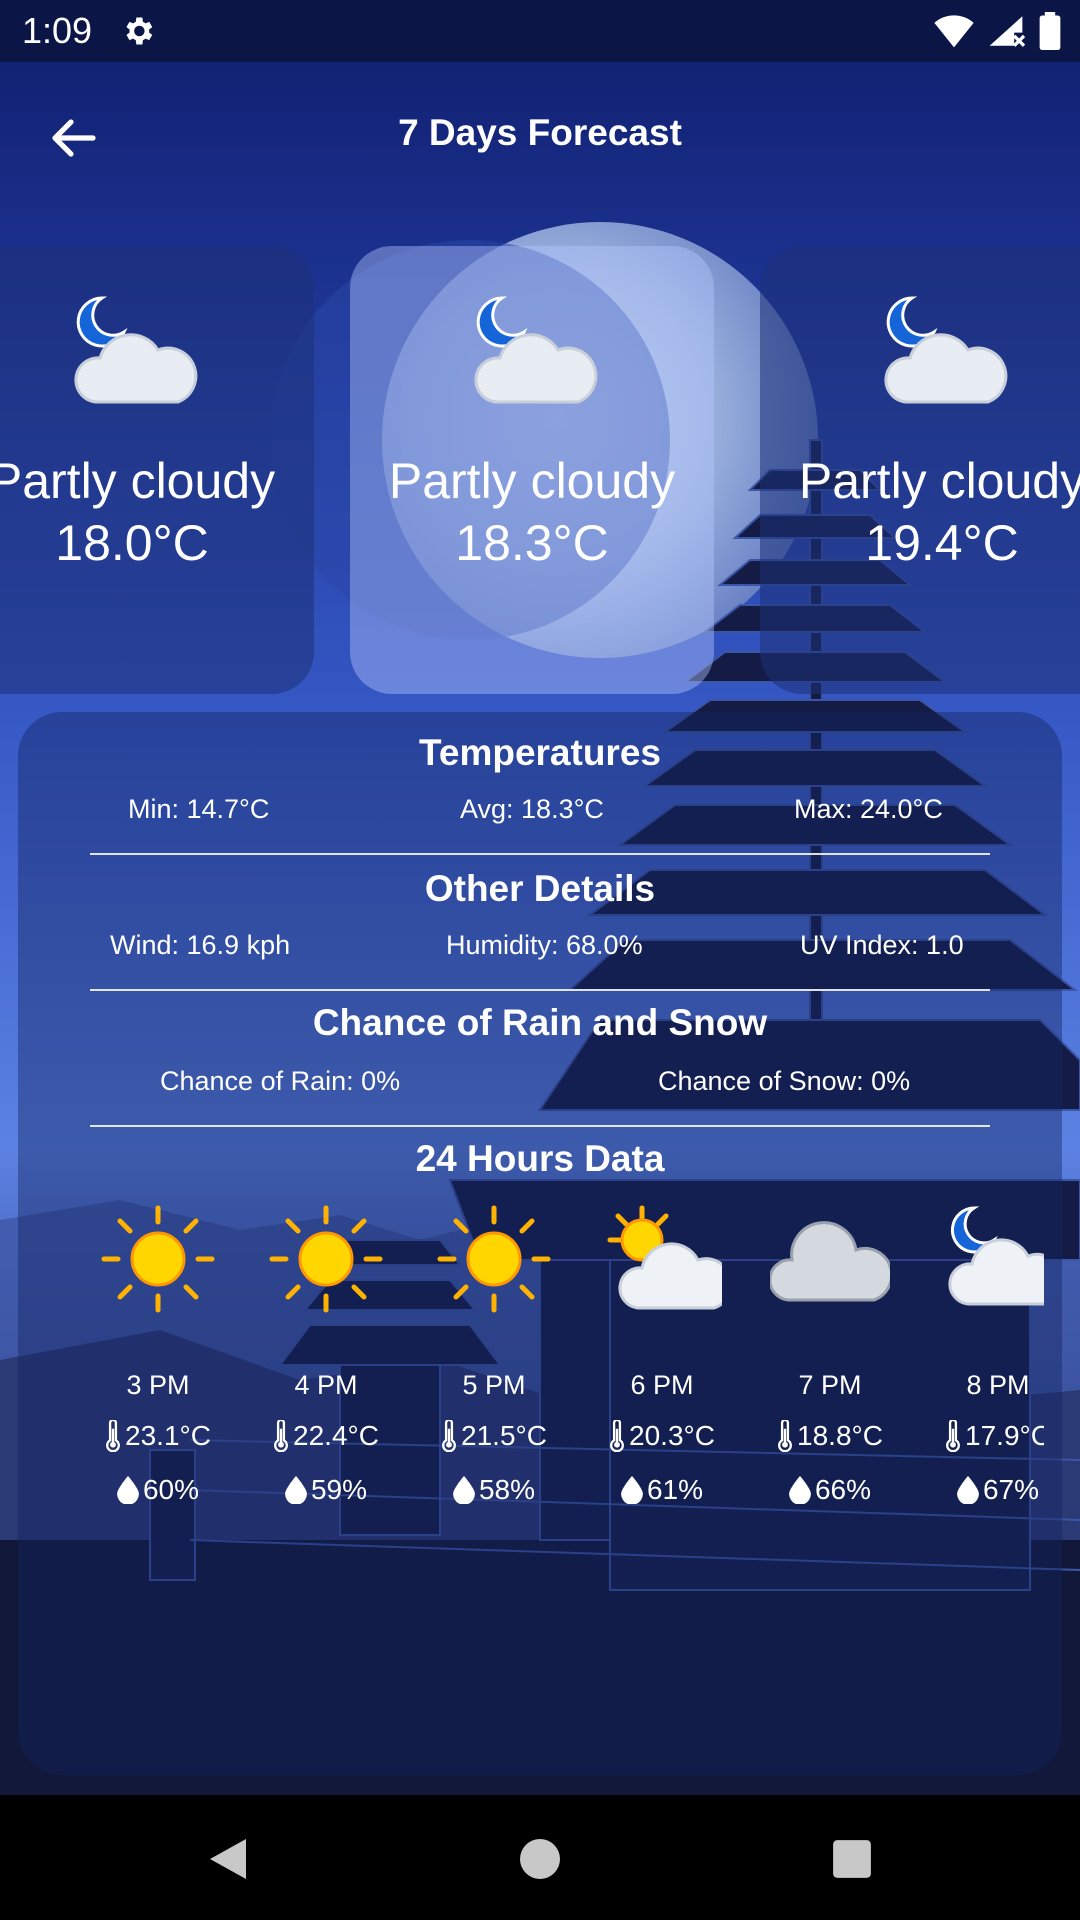 The width and height of the screenshot is (1080, 1920). Describe the element at coordinates (132, 543) in the screenshot. I see `day-temperature: 18.0°C` at that location.